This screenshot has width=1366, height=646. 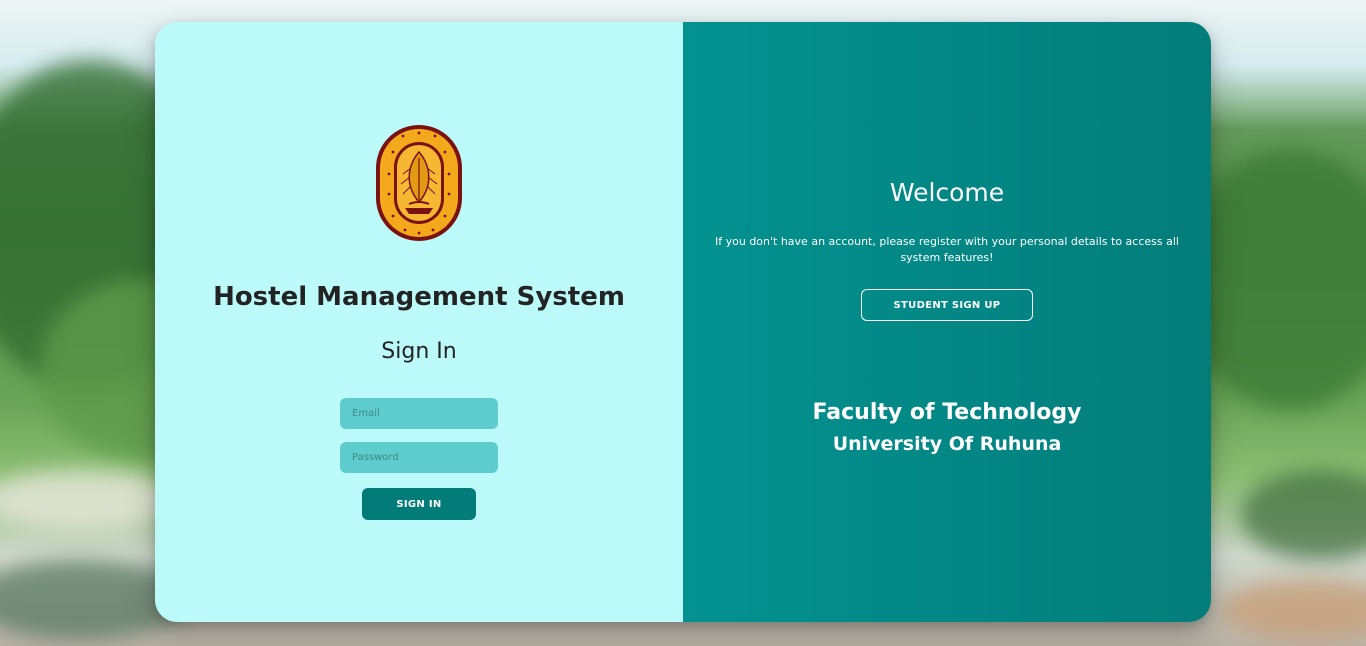 I want to click on student-signup-button: STUDENT SIGN UP, so click(x=947, y=305).